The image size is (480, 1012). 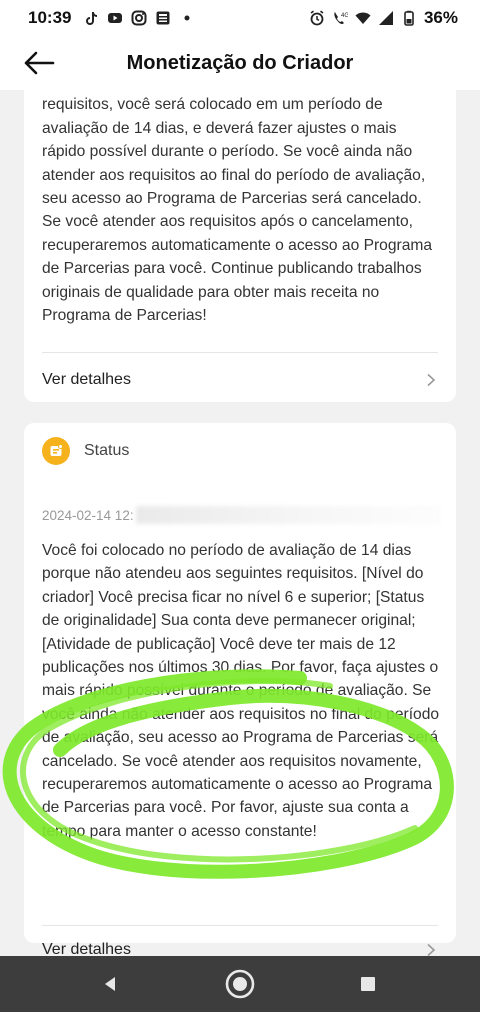 I want to click on system-nav-bar, so click(x=240, y=984).